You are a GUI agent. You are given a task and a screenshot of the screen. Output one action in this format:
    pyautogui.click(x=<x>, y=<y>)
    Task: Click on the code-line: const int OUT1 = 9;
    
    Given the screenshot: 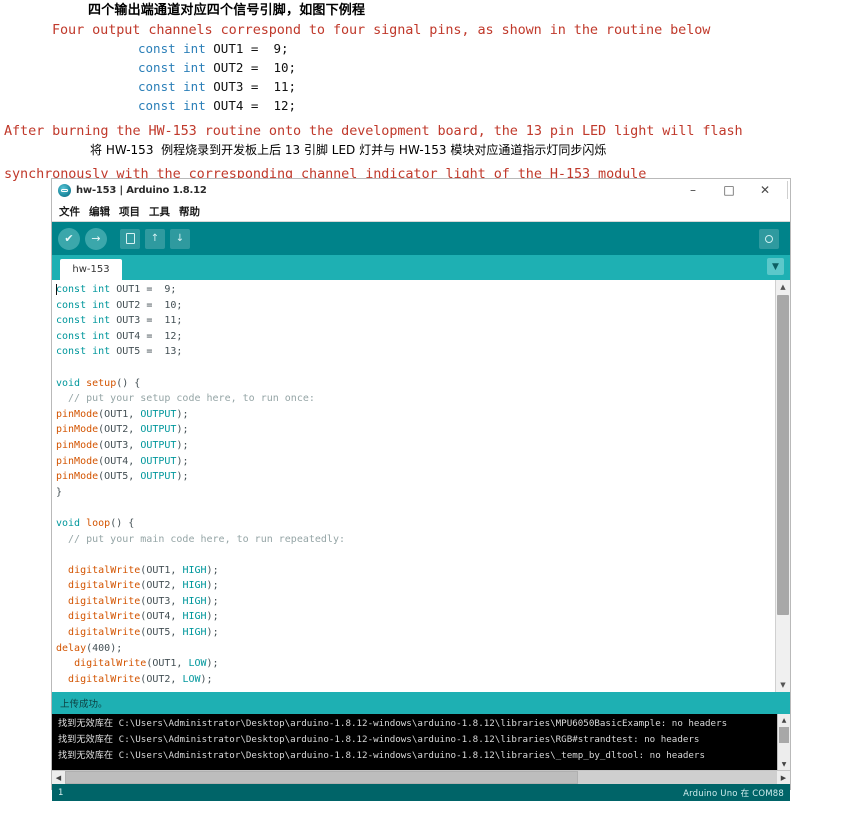 What is the action you would take?
    pyautogui.click(x=423, y=290)
    